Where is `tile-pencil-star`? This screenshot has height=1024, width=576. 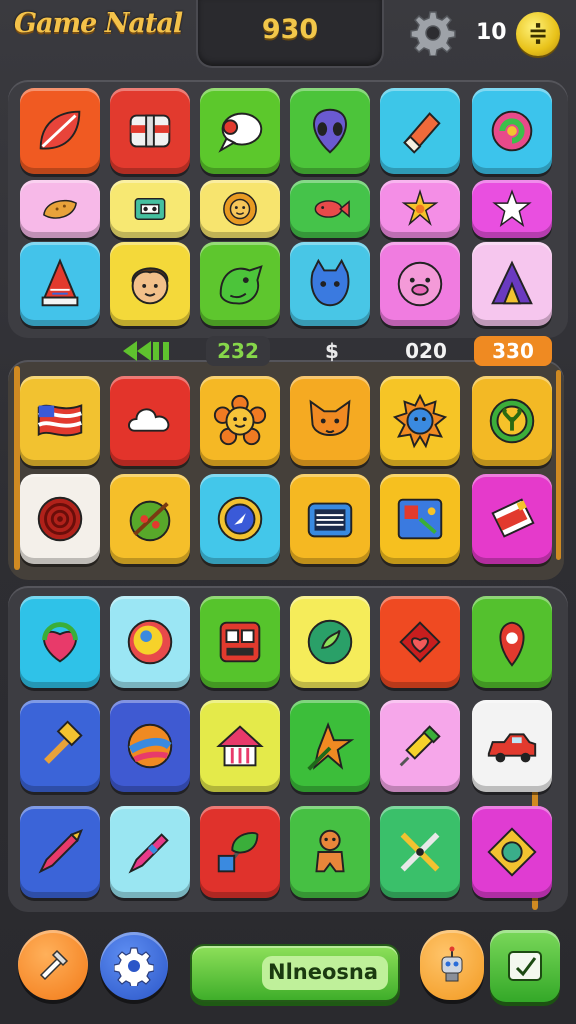
tile-pencil-star is located at coordinates (330, 746).